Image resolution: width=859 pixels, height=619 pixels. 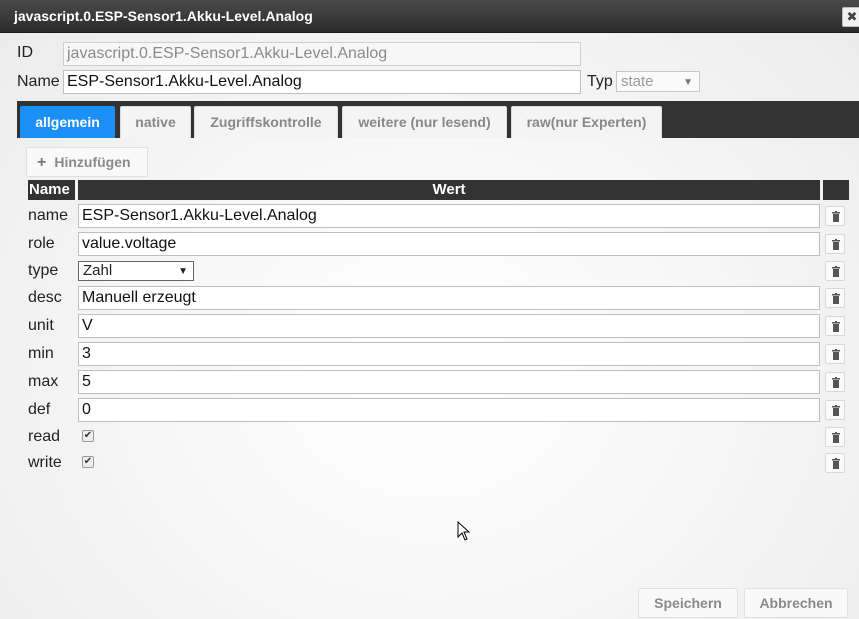 I want to click on delete-button-desc, so click(x=835, y=298).